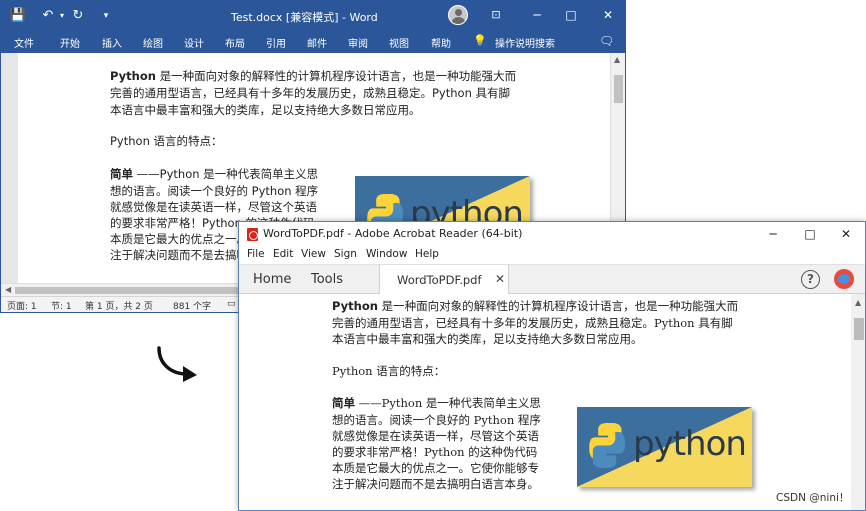 Image resolution: width=866 pixels, height=511 pixels. What do you see at coordinates (214, 174) in the screenshot?
I see `word-paragraph-line: 简单 ——Python 是一种代表简单主义思` at bounding box center [214, 174].